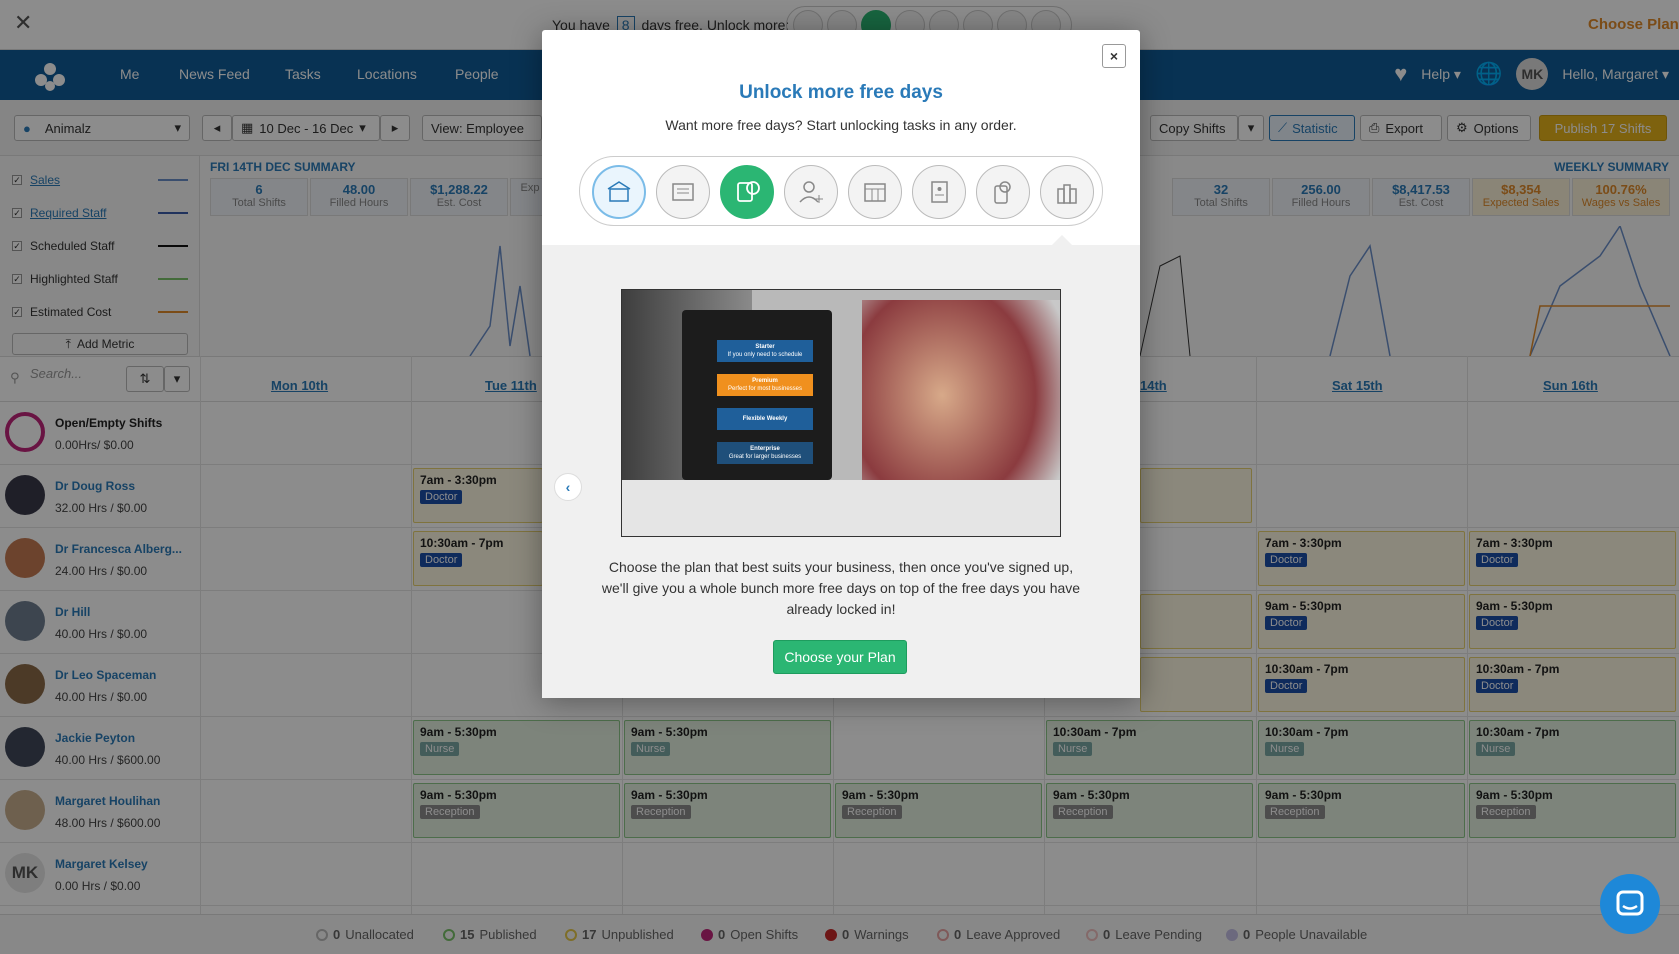 The image size is (1679, 954). I want to click on unlock-tasks, so click(841, 191).